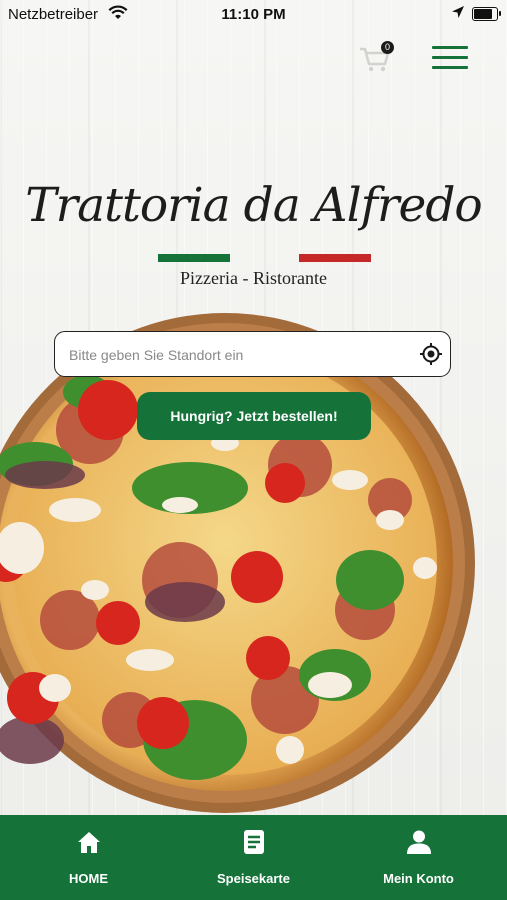  Describe the element at coordinates (88, 878) in the screenshot. I see `tab-home-label: HOME` at that location.